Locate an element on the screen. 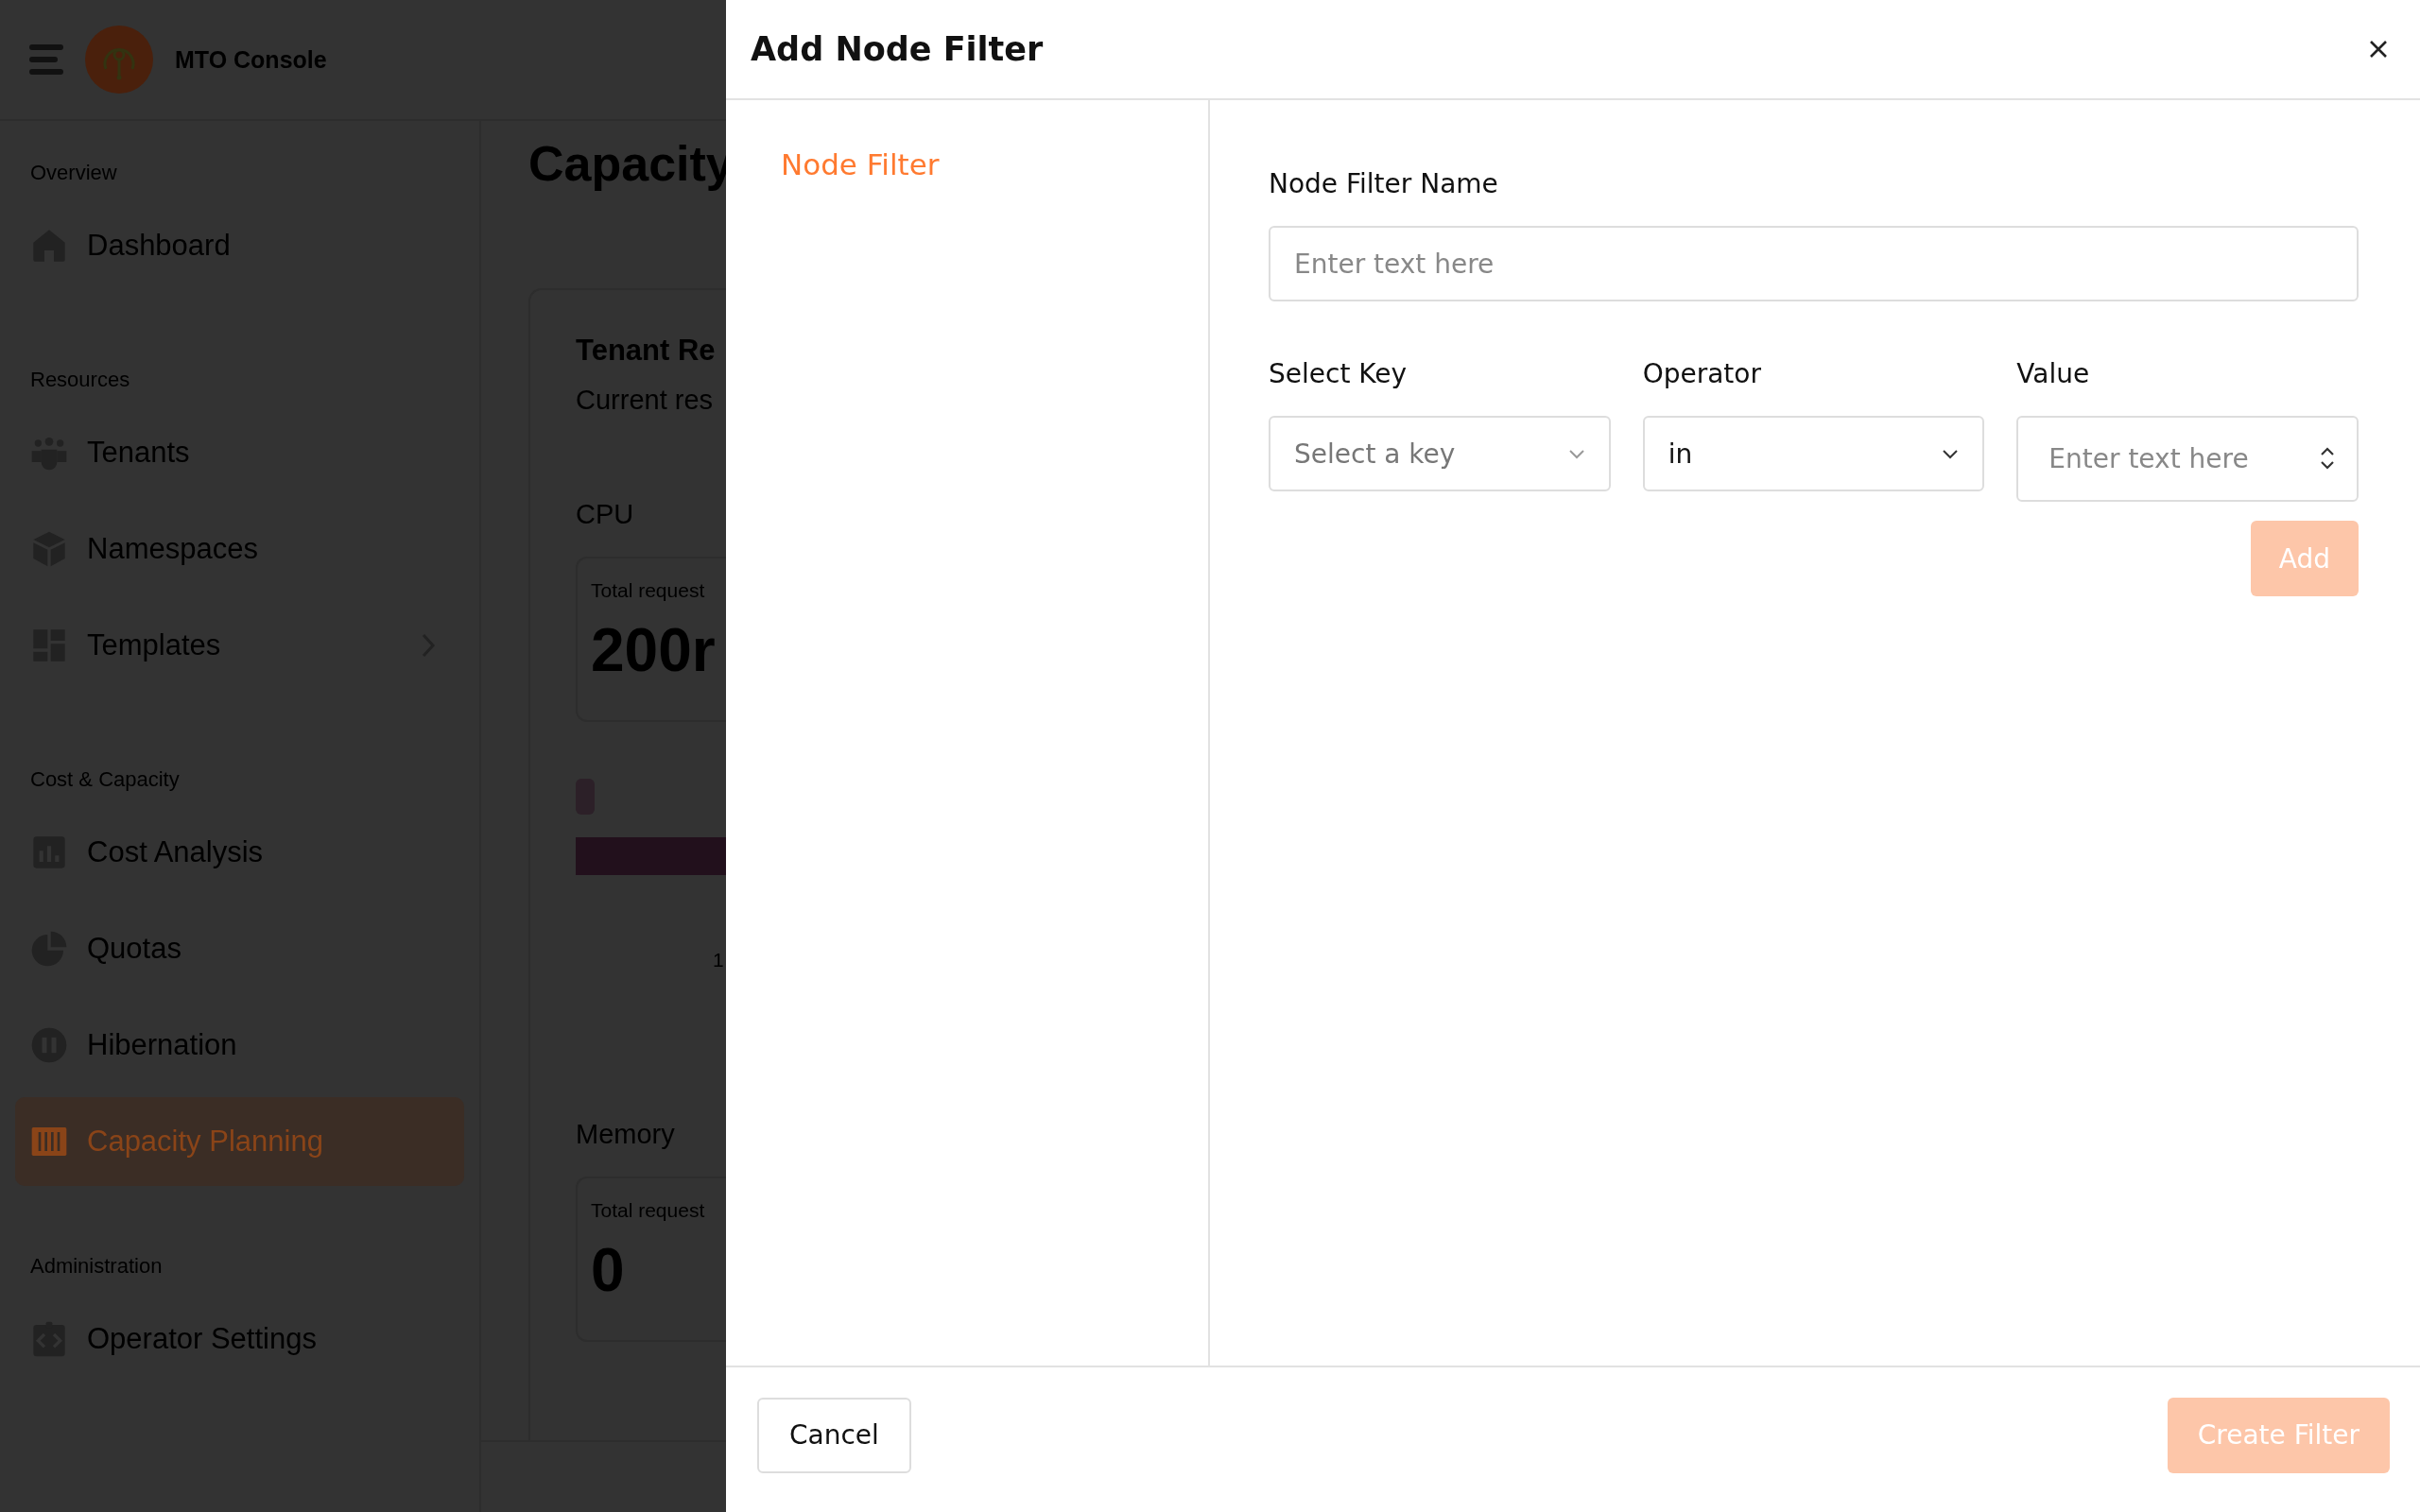 Image resolution: width=2420 pixels, height=1512 pixels. spinner-icon is located at coordinates (2327, 458).